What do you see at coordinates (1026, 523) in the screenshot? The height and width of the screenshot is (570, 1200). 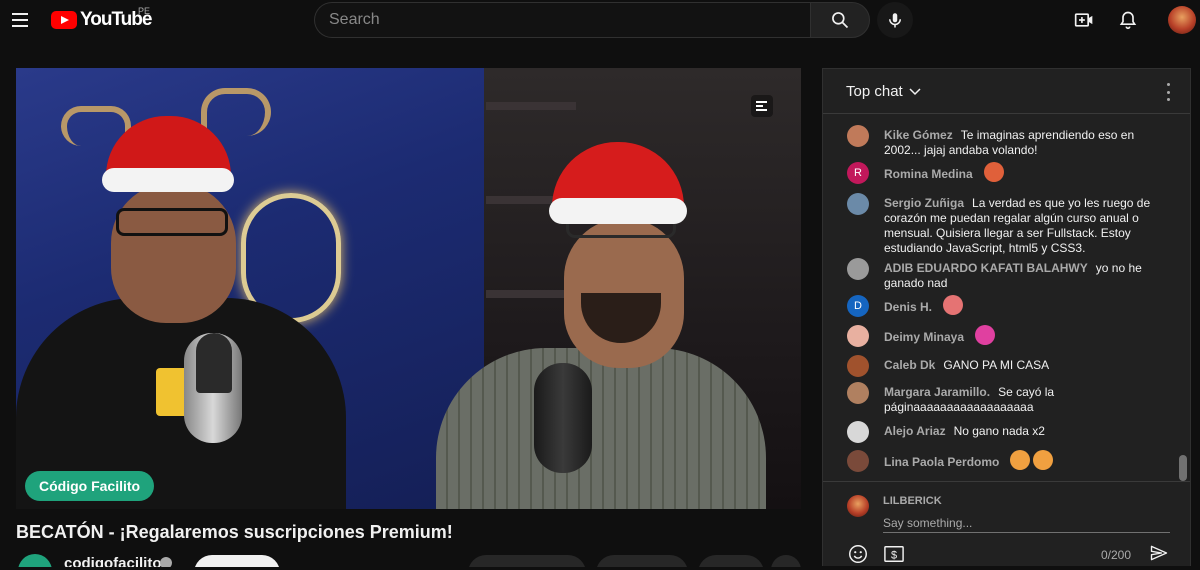 I see `chat-message-input` at bounding box center [1026, 523].